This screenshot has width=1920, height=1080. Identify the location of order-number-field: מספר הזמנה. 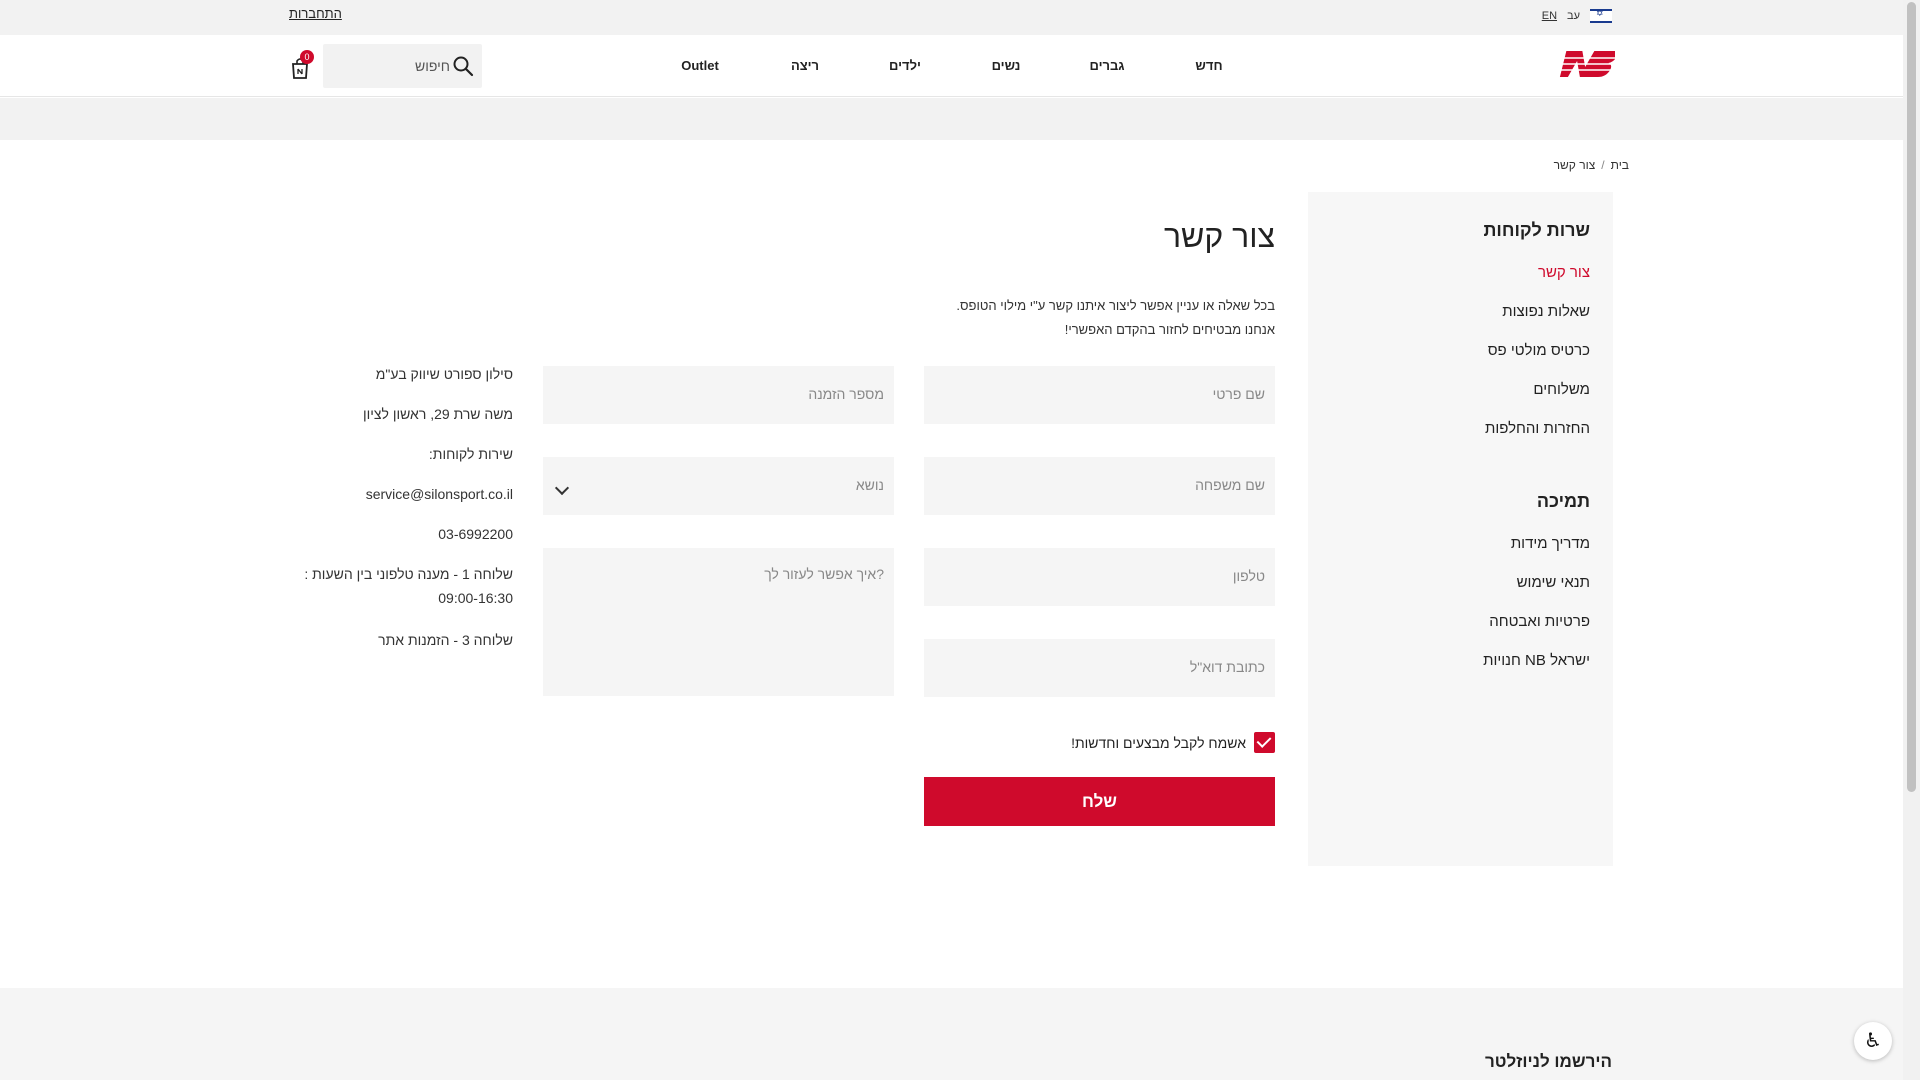
(718, 395).